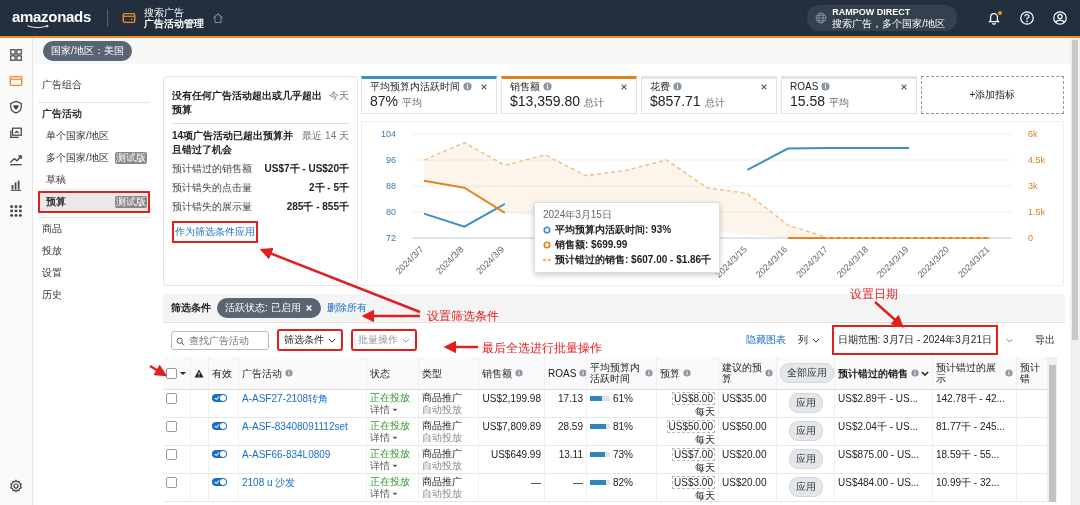  I want to click on sidebar-item: 设置, so click(94, 273).